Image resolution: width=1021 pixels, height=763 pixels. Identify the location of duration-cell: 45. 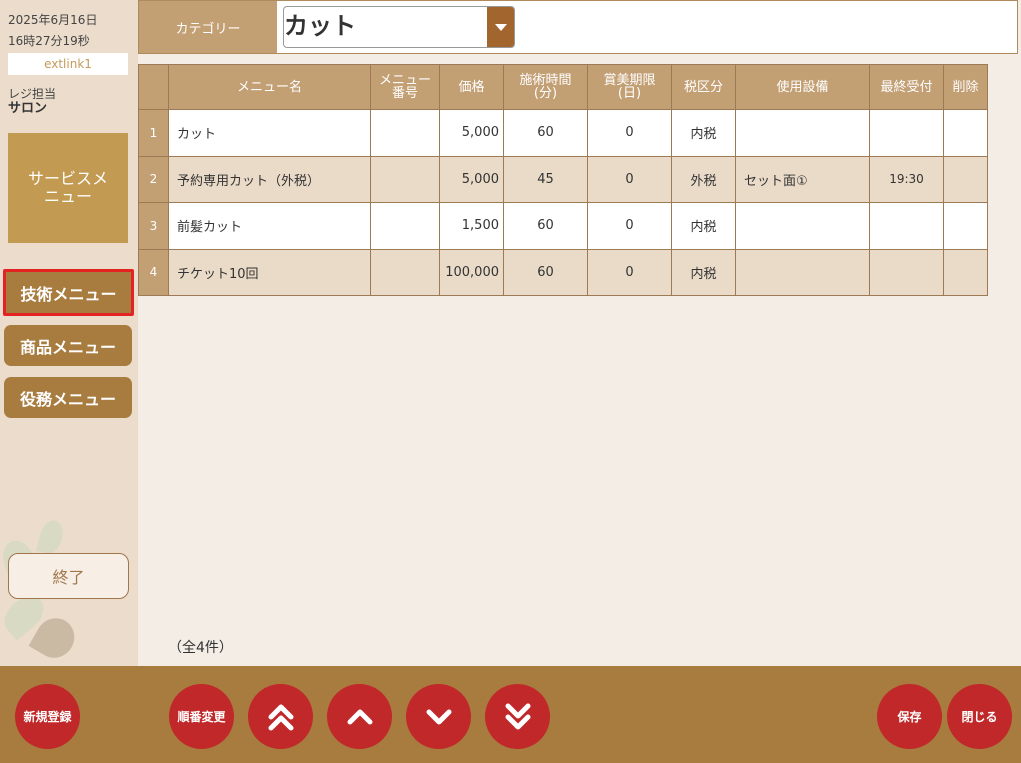
(545, 179).